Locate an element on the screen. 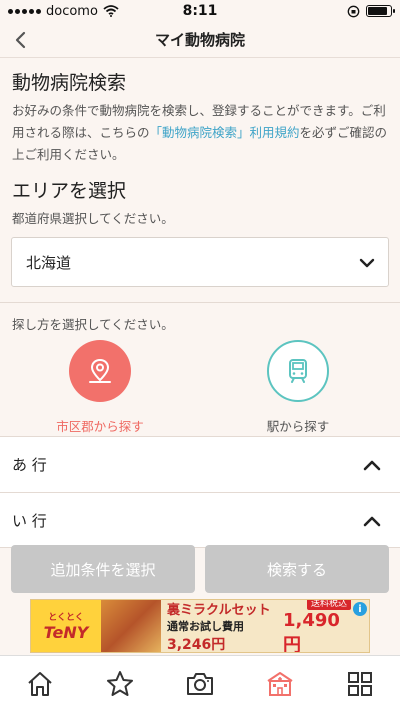 The height and width of the screenshot is (711, 400). tab-camera is located at coordinates (200, 683).